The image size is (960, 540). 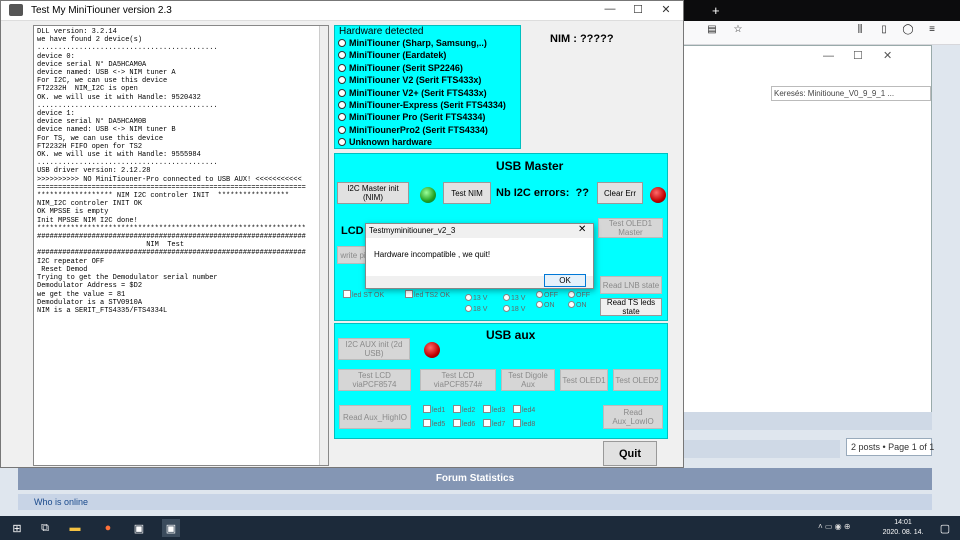 I want to click on clock: 14:01 2020. 08. 14., so click(x=903, y=528).